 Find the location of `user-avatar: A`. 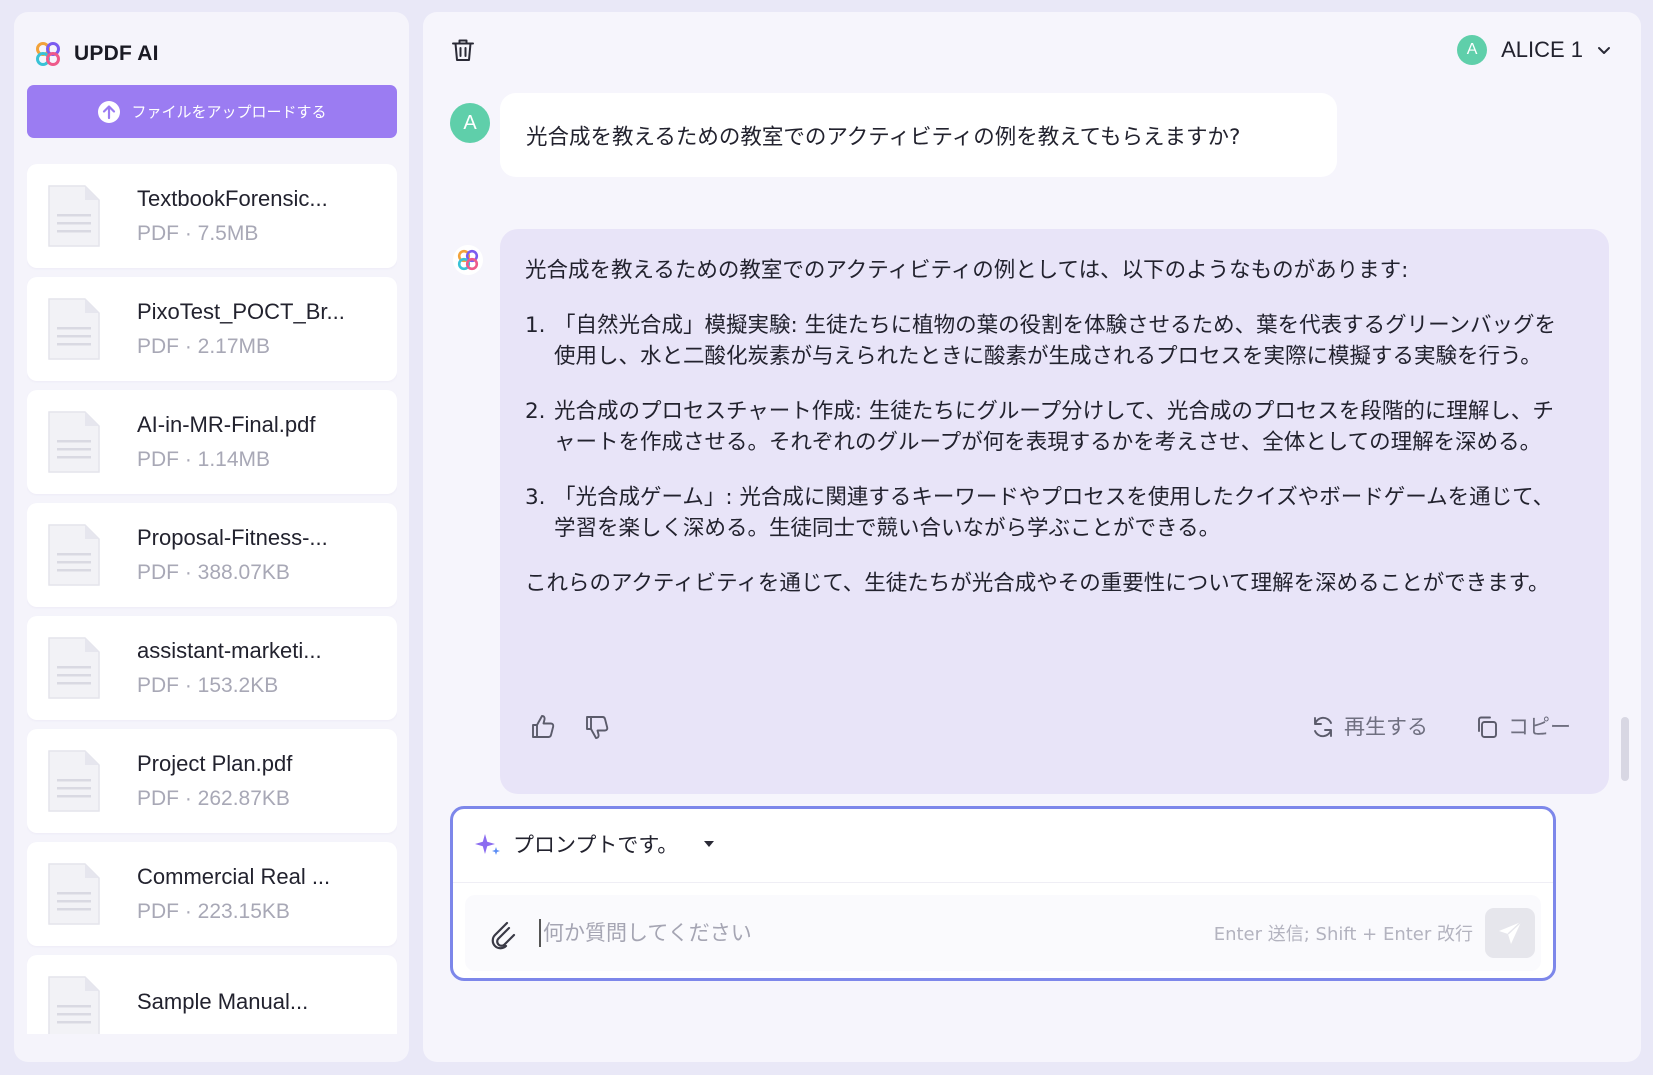

user-avatar: A is located at coordinates (470, 123).